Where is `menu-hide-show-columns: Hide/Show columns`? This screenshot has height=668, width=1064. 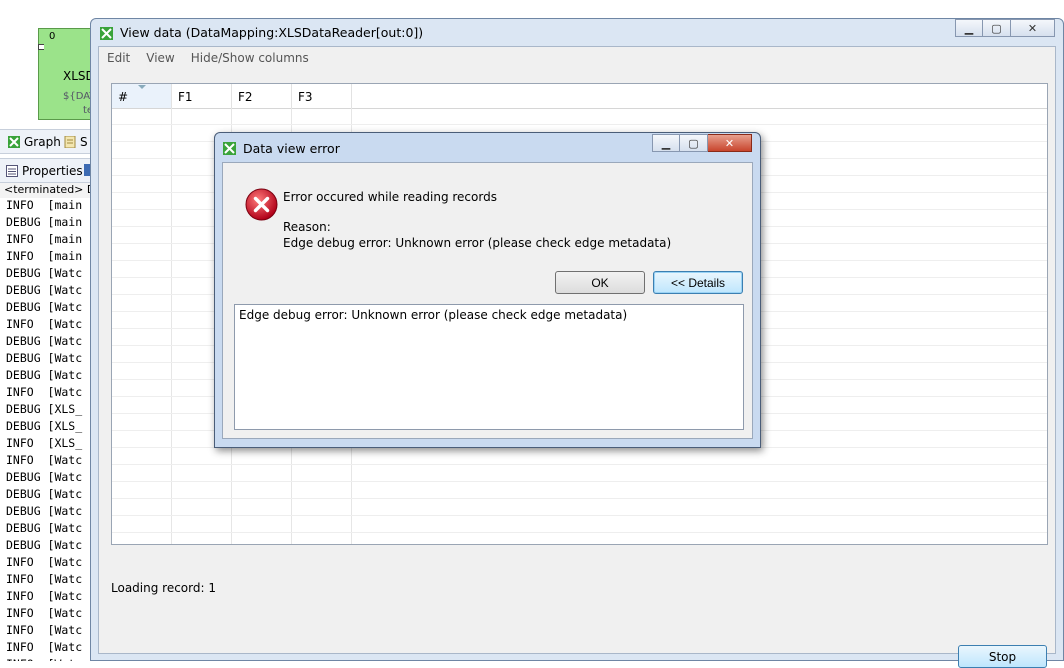 menu-hide-show-columns: Hide/Show columns is located at coordinates (250, 58).